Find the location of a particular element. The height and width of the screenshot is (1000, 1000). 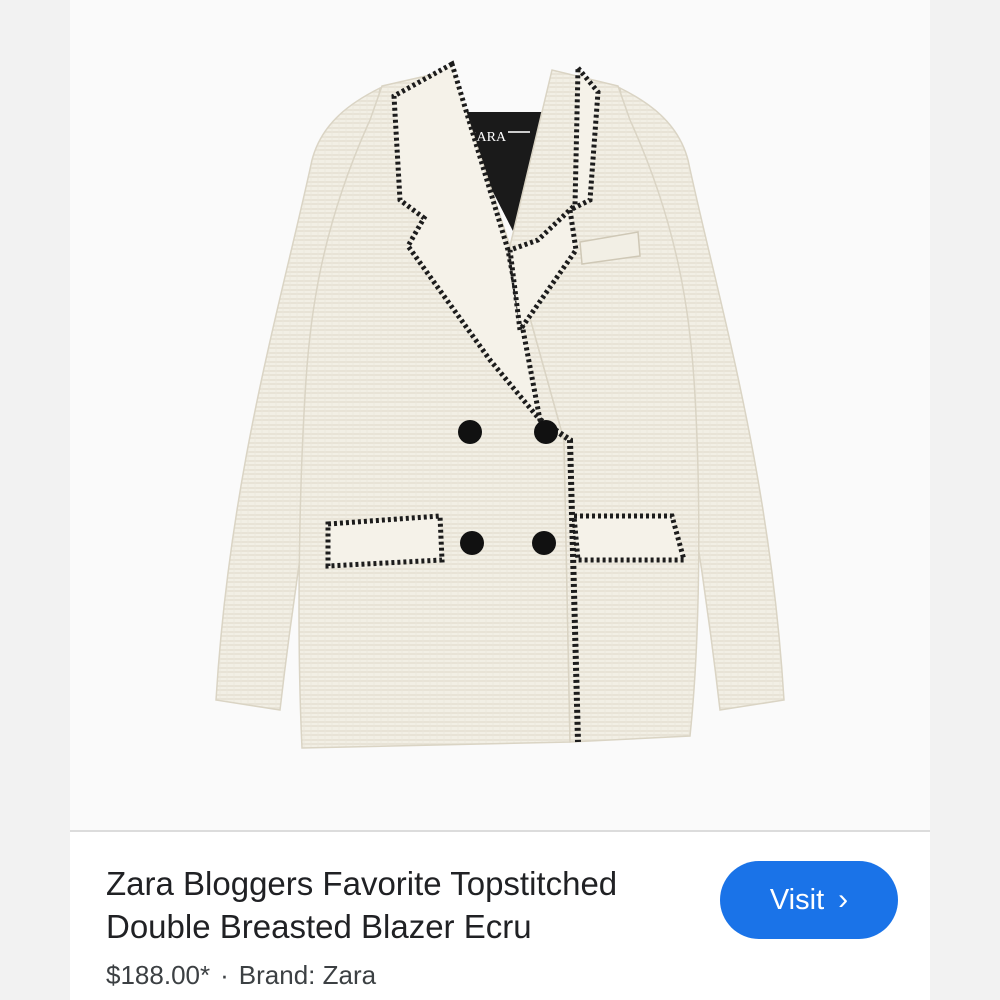

button-top-right is located at coordinates (546, 432).